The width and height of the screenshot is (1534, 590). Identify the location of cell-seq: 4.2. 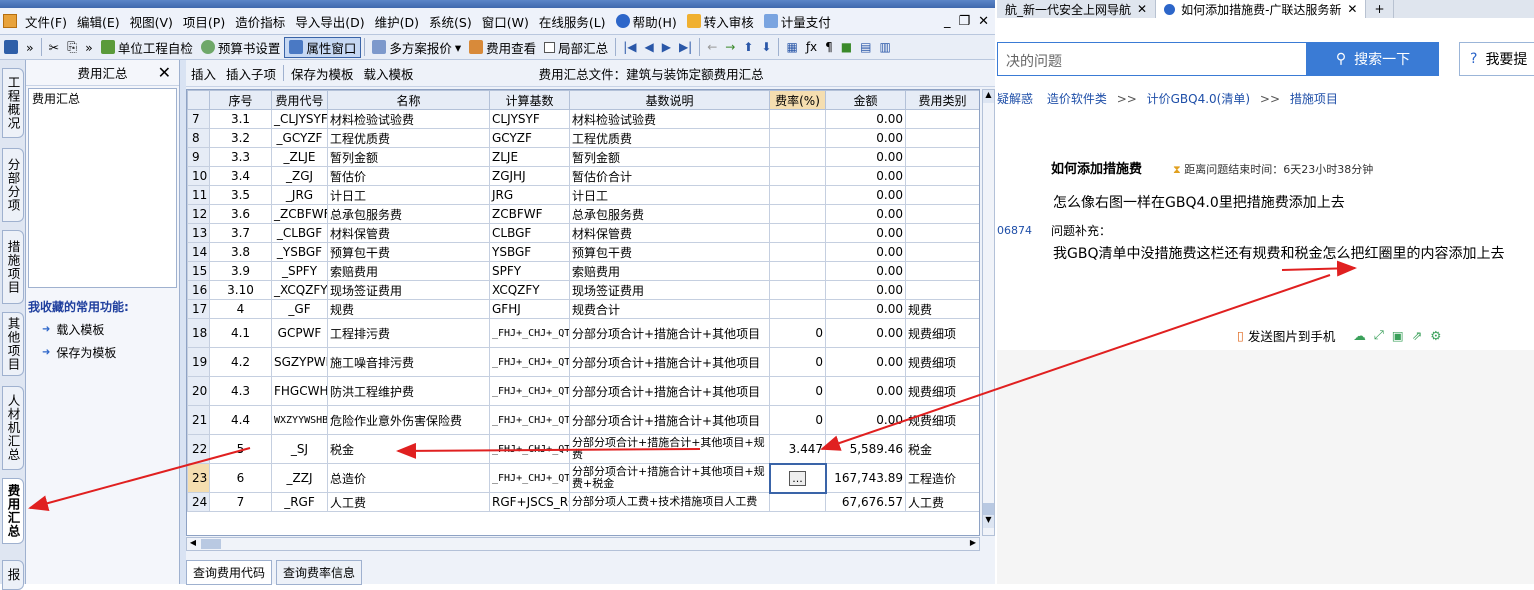
(240, 362).